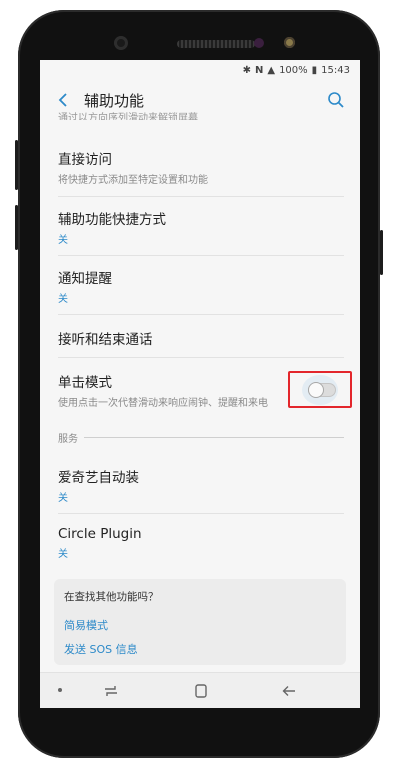  I want to click on nav-dot-icon, so click(60, 690).